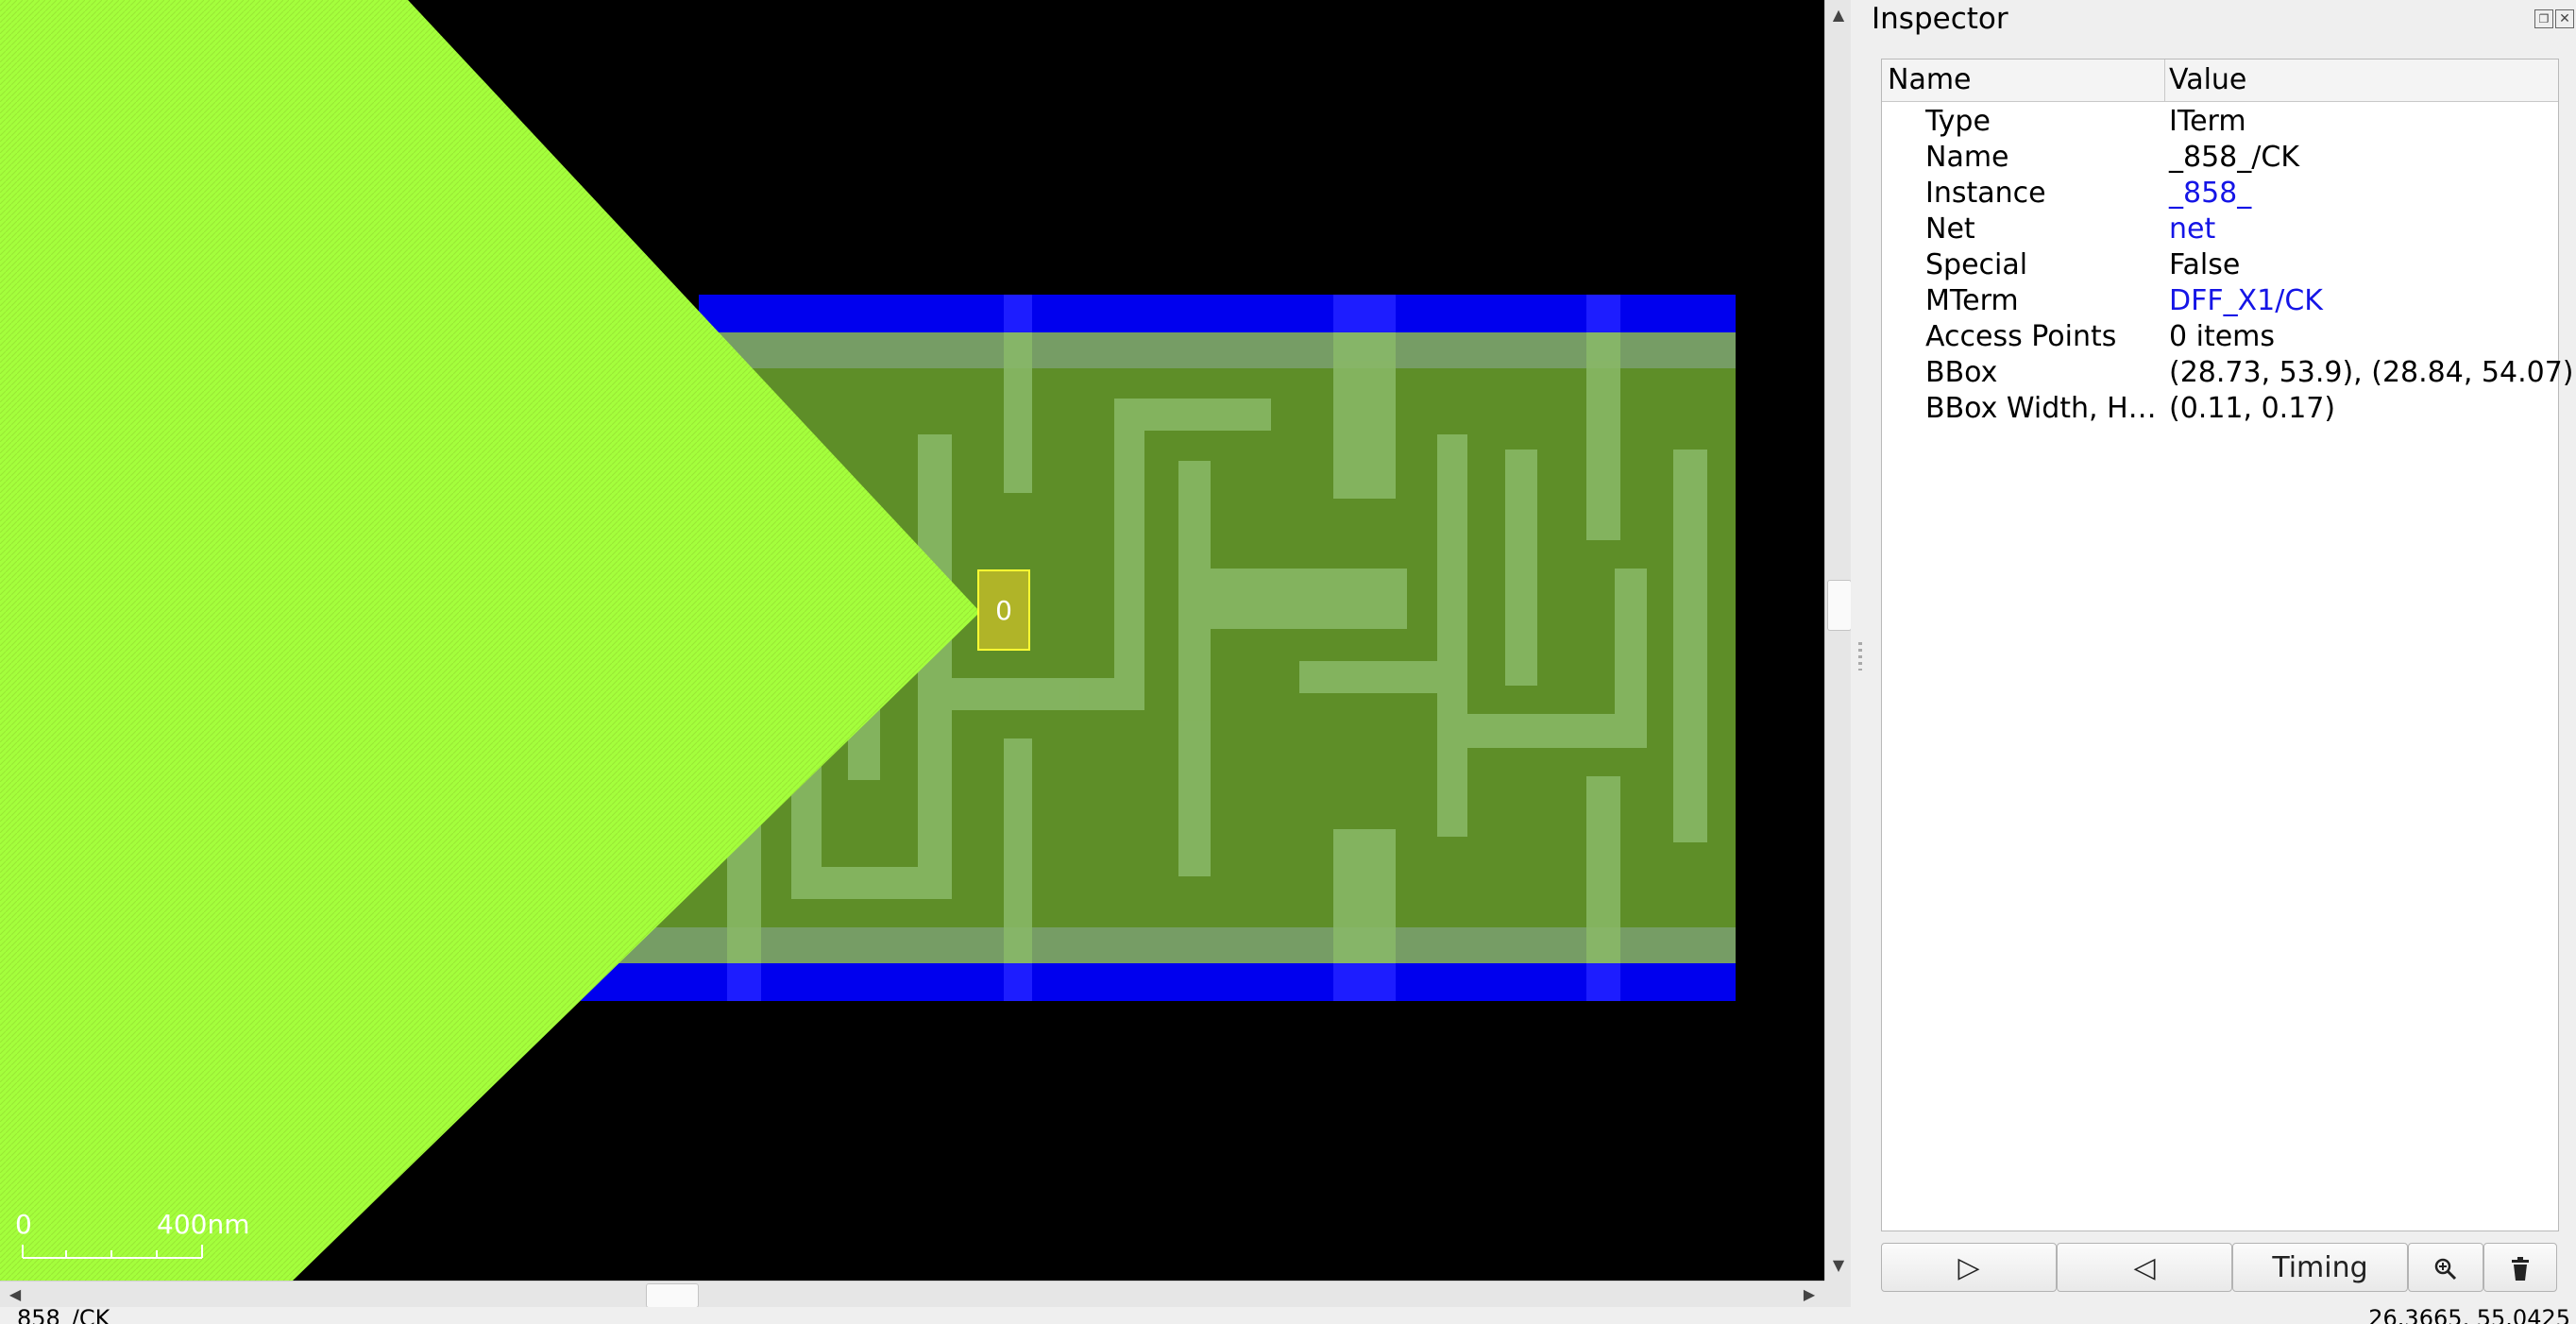 This screenshot has width=2576, height=1324. I want to click on property-value: (0.11, 0.17), so click(2252, 408).